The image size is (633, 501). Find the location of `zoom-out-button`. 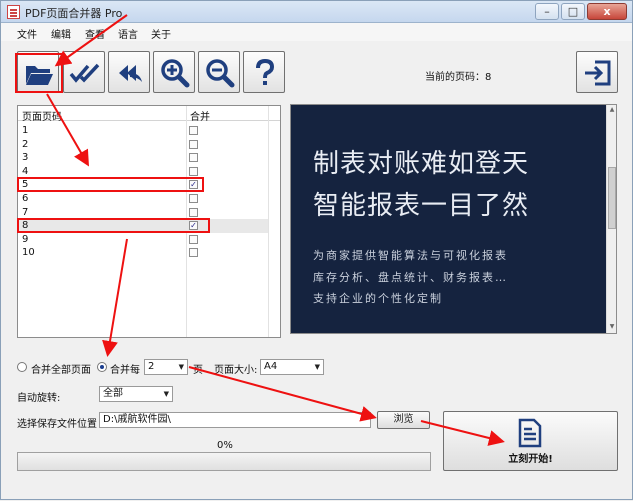

zoom-out-button is located at coordinates (219, 72).